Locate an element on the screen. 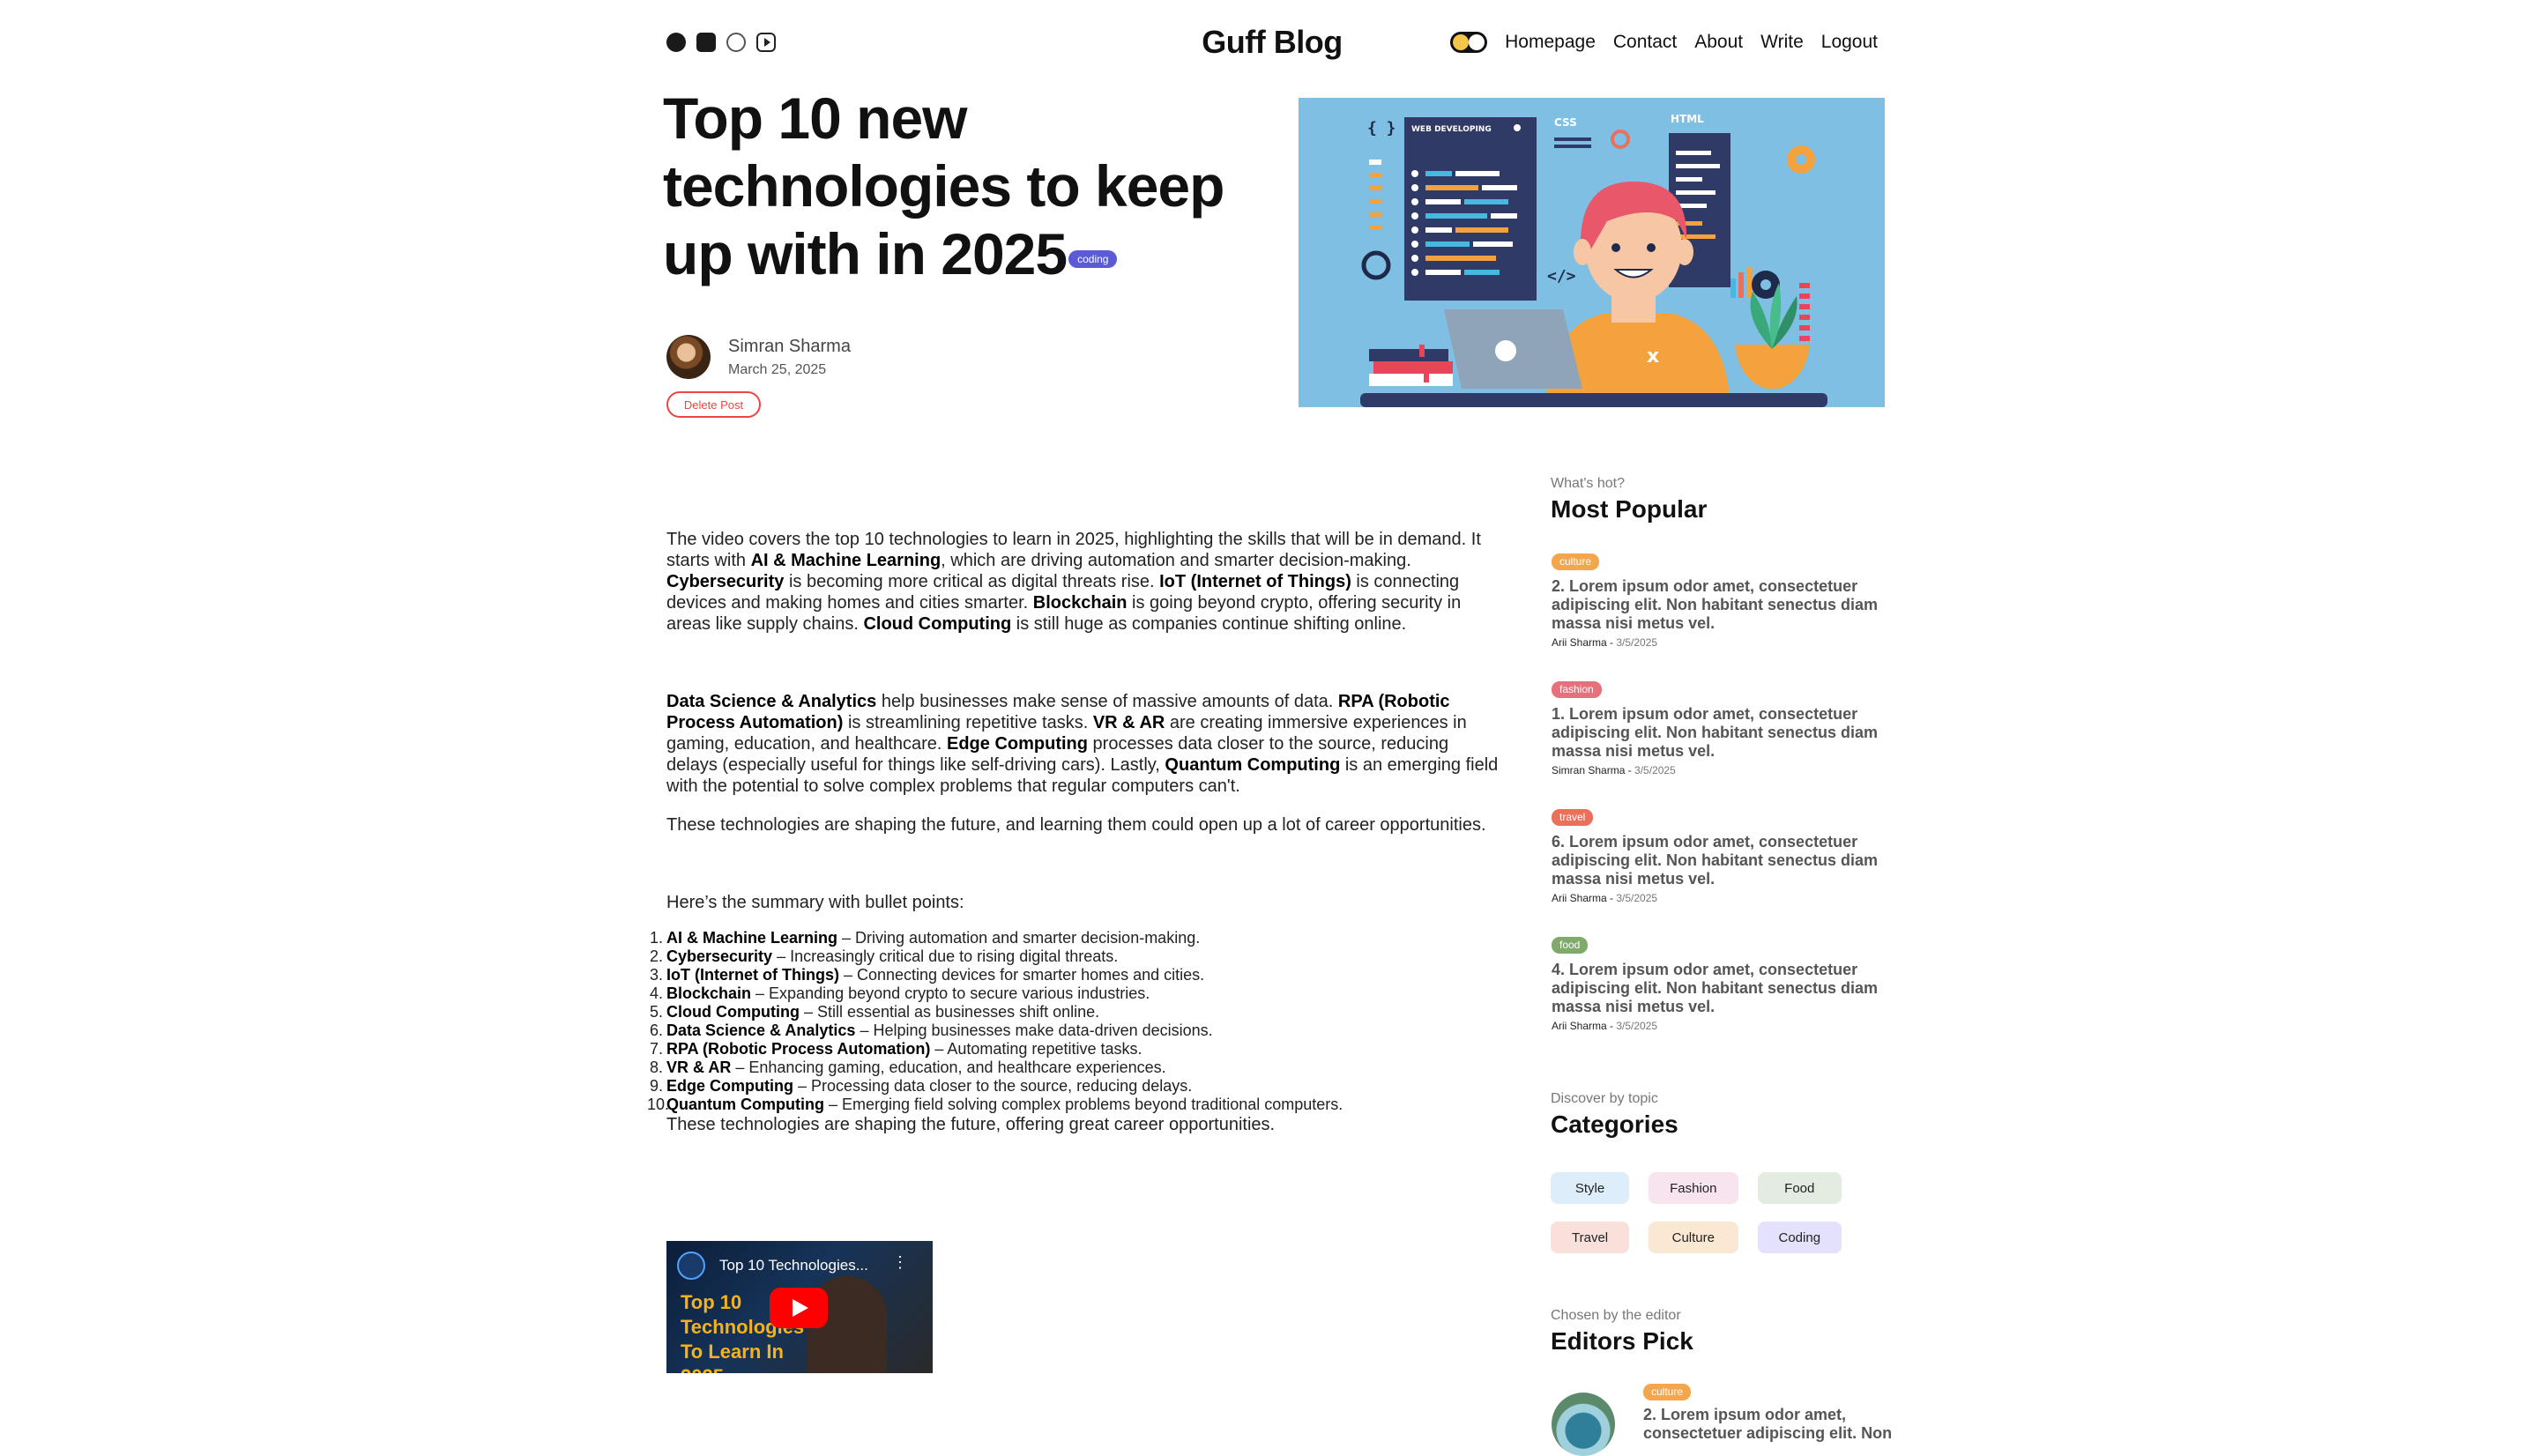 The height and width of the screenshot is (1456, 2538). hero-code-tag: </> is located at coordinates (1561, 276).